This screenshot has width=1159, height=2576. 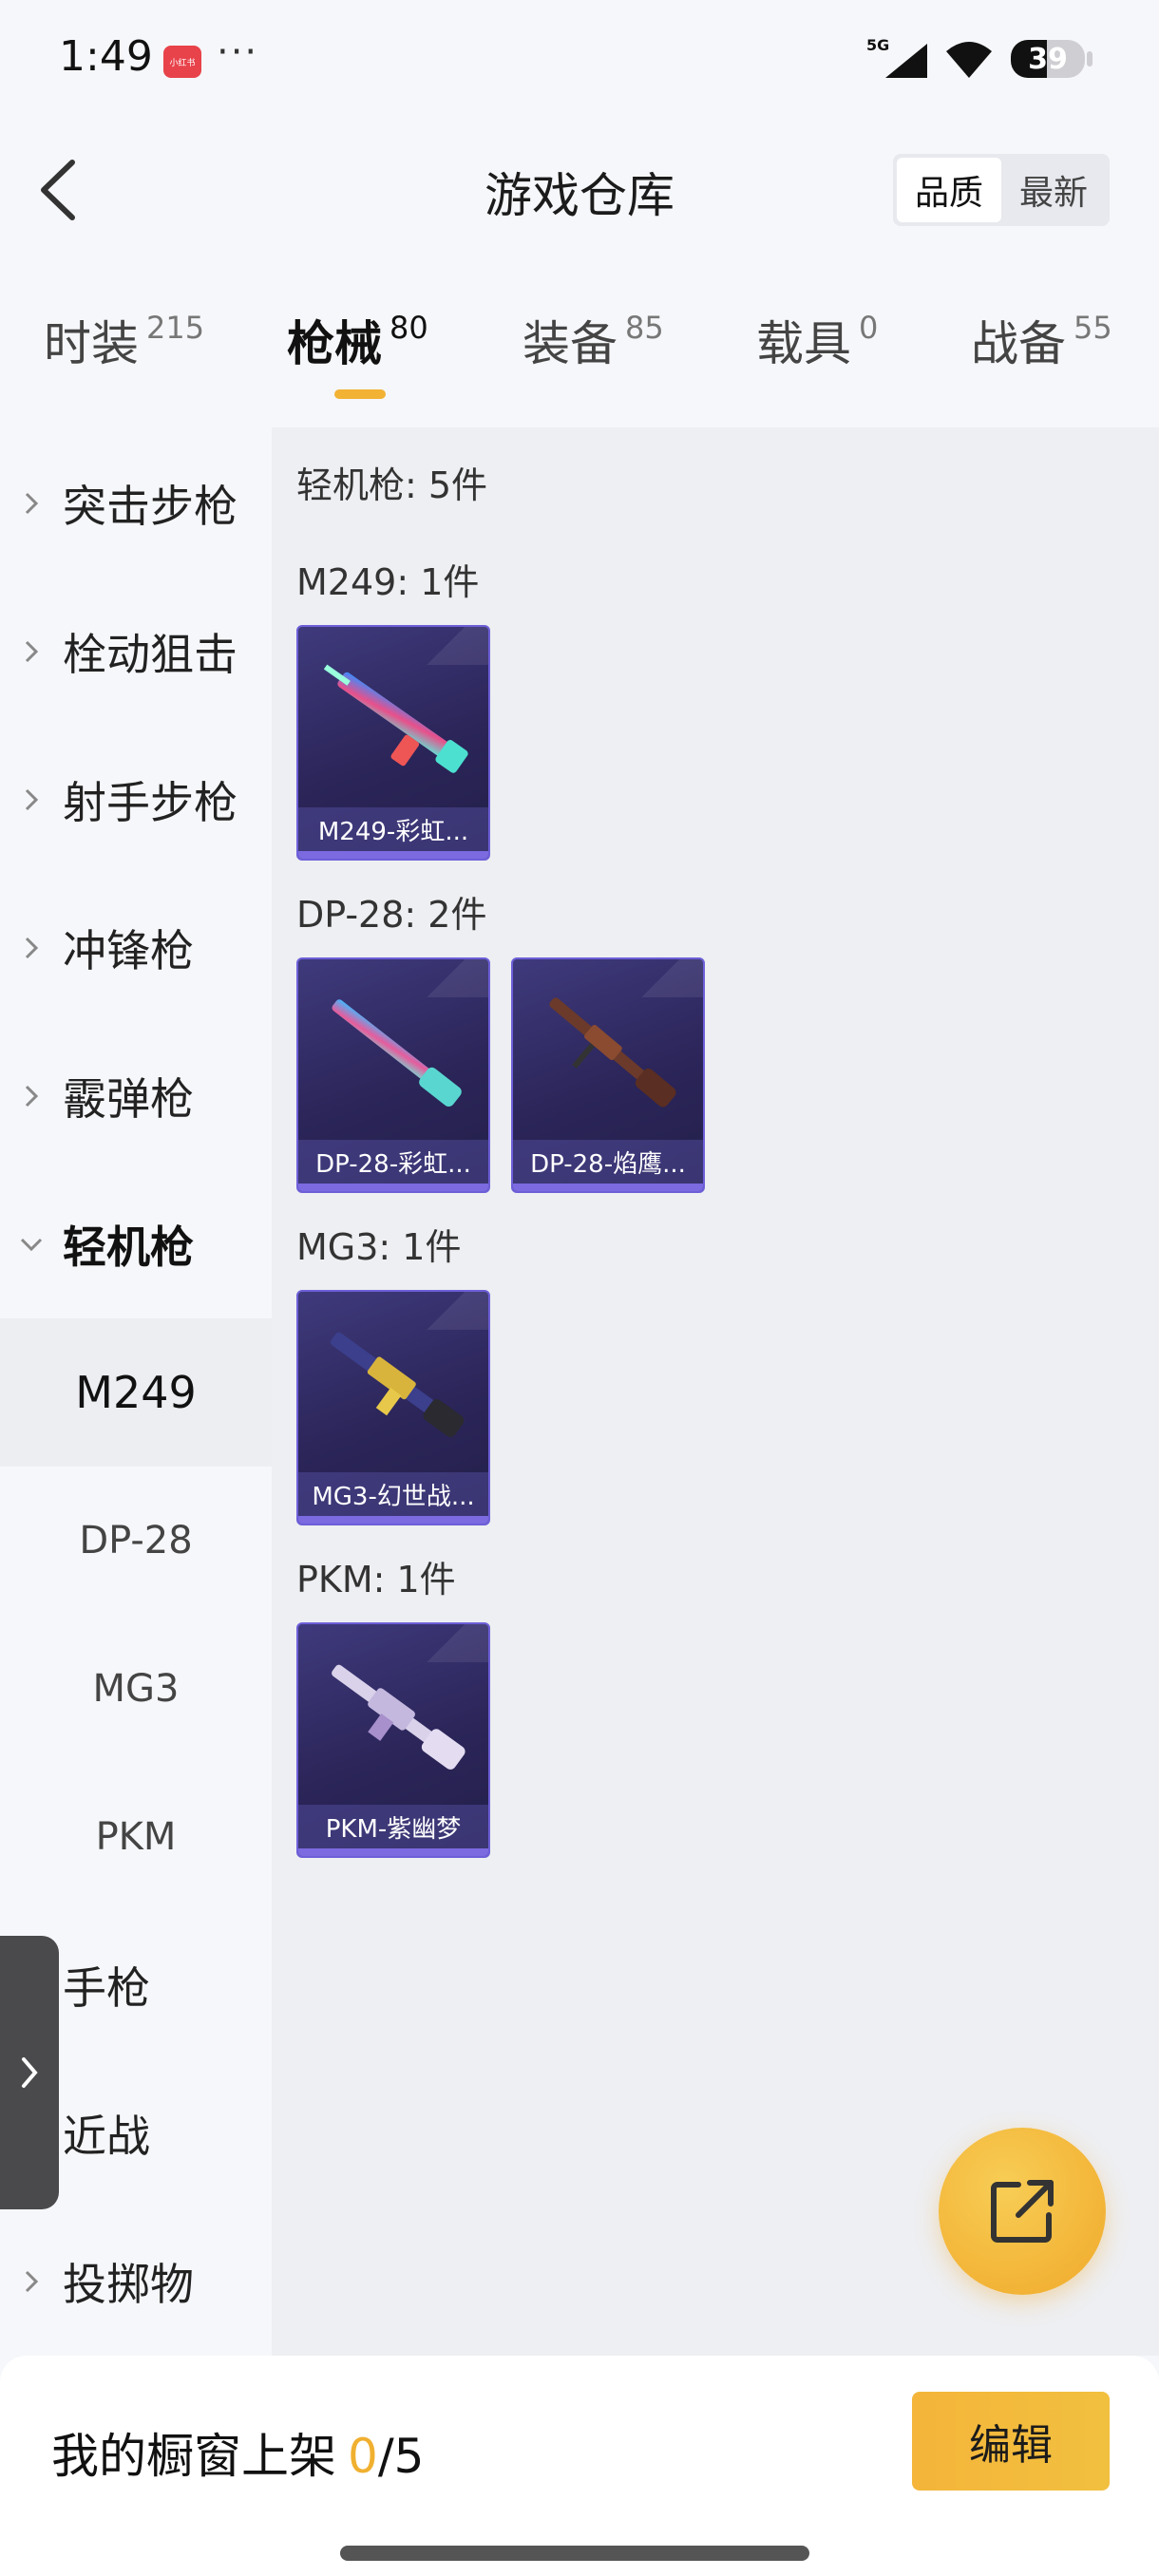 I want to click on sidebar-item-lmg: 轻机枪, so click(x=136, y=1244).